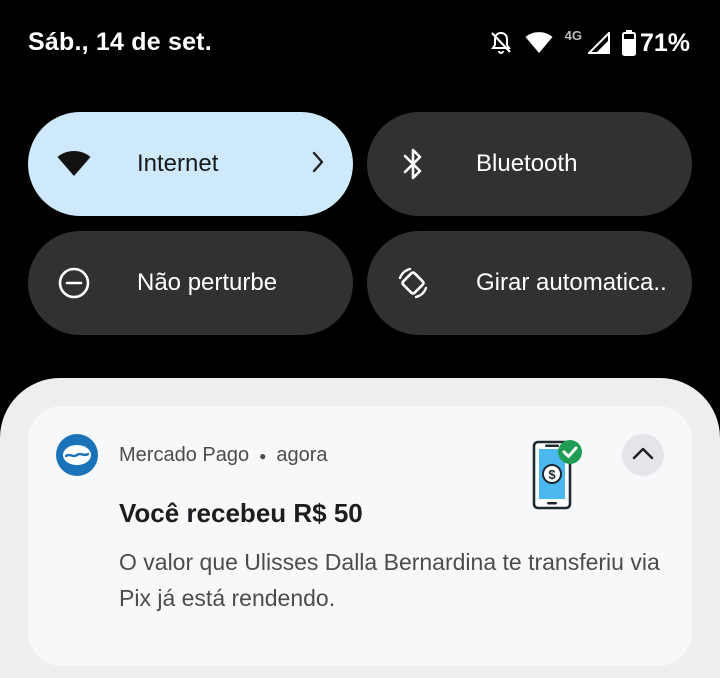 The width and height of the screenshot is (720, 678). I want to click on app-name: Mercado Pago, so click(184, 455).